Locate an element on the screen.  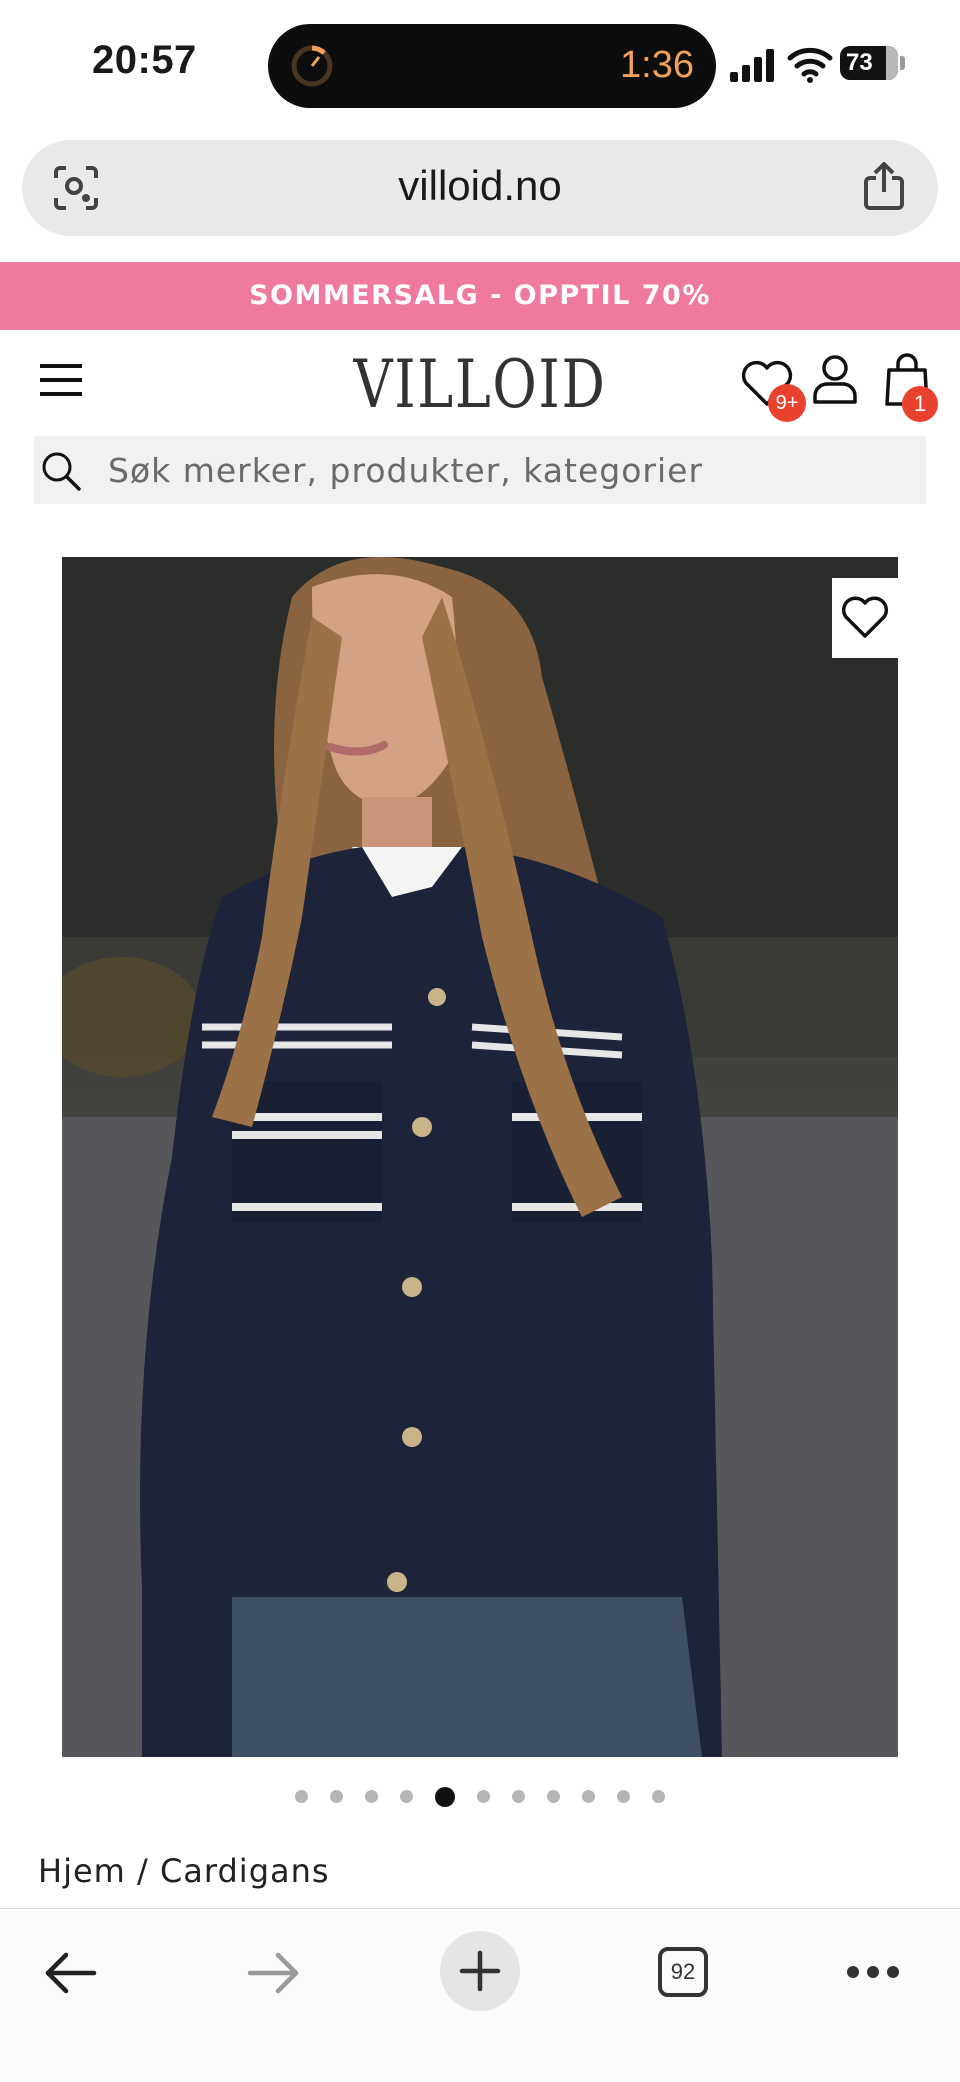
new-tab-button is located at coordinates (480, 1971).